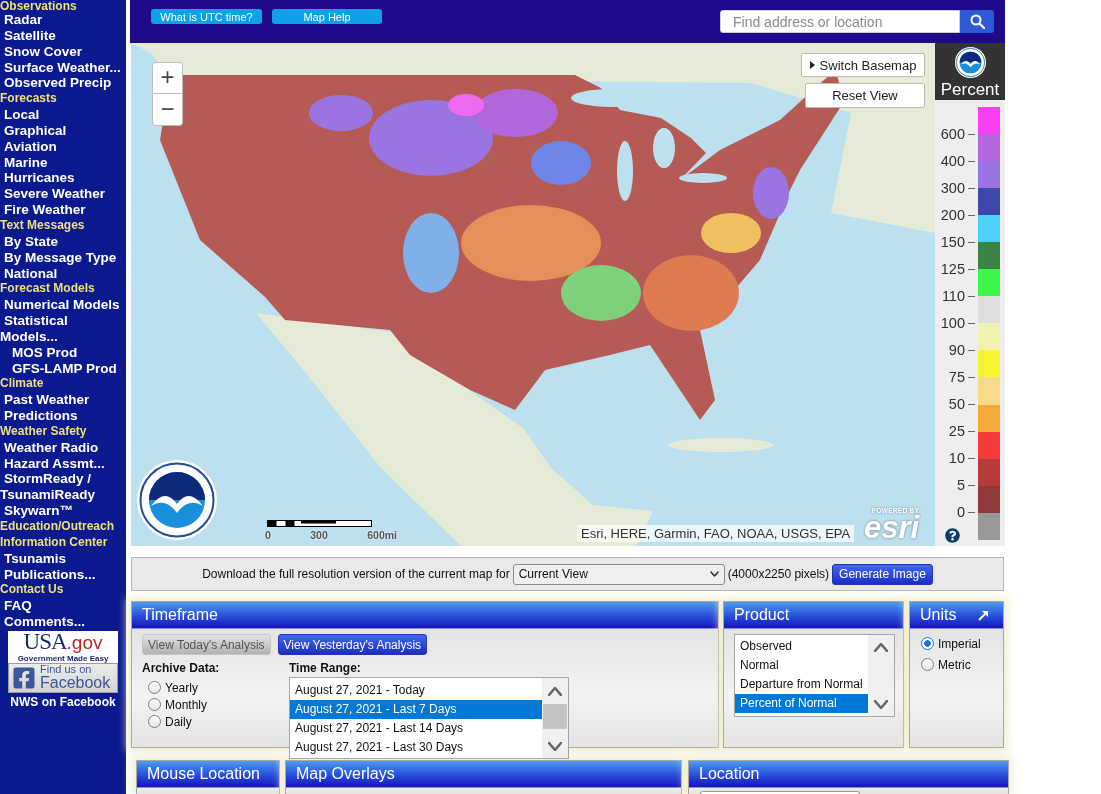 This screenshot has width=1101, height=794. I want to click on search-icon, so click(977, 21).